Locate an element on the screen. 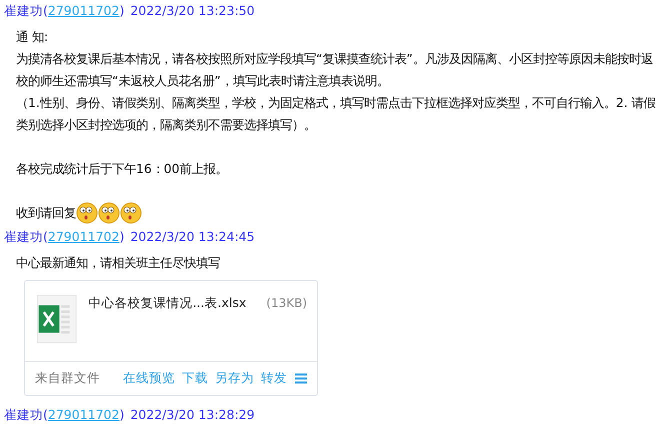  file-action-link: 另存为 is located at coordinates (234, 378).